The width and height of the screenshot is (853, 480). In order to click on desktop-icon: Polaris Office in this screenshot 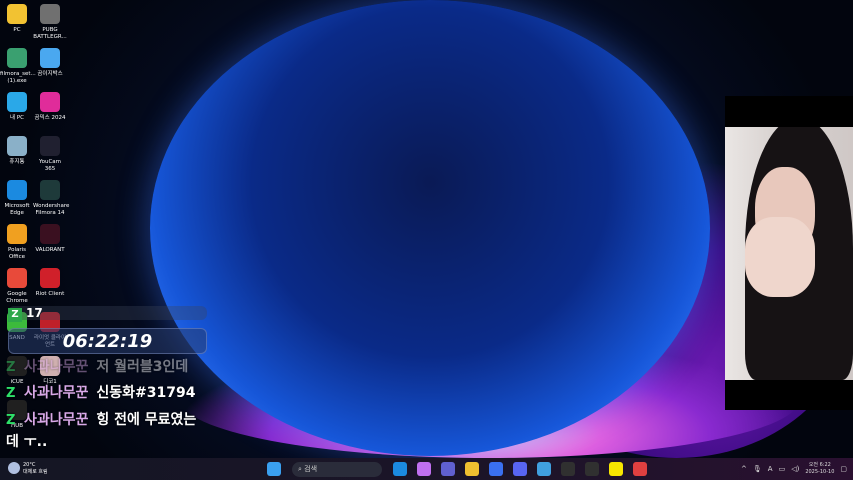, I will do `click(17, 242)`.